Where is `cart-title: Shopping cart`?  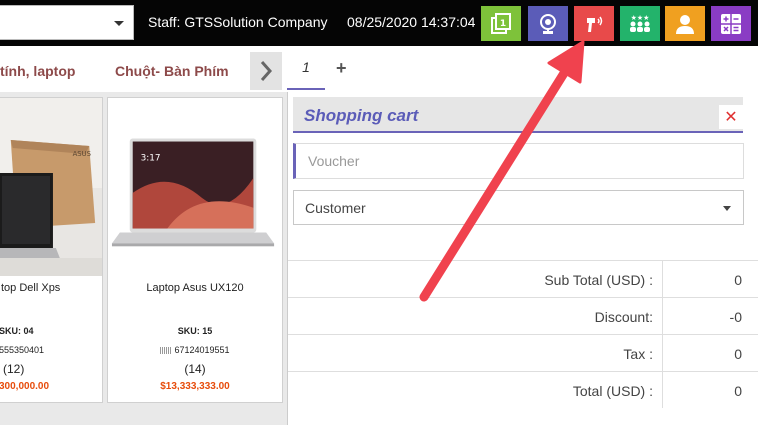 cart-title: Shopping cart is located at coordinates (361, 115).